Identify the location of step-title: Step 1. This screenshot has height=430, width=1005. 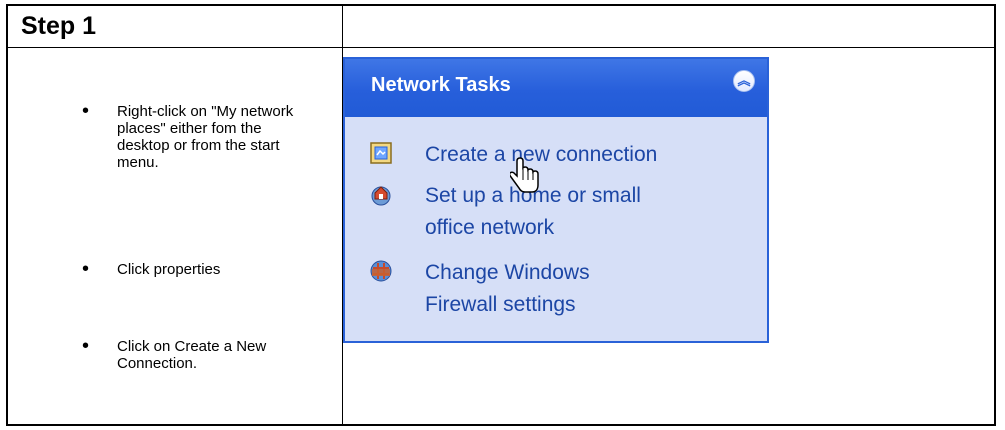
(59, 26).